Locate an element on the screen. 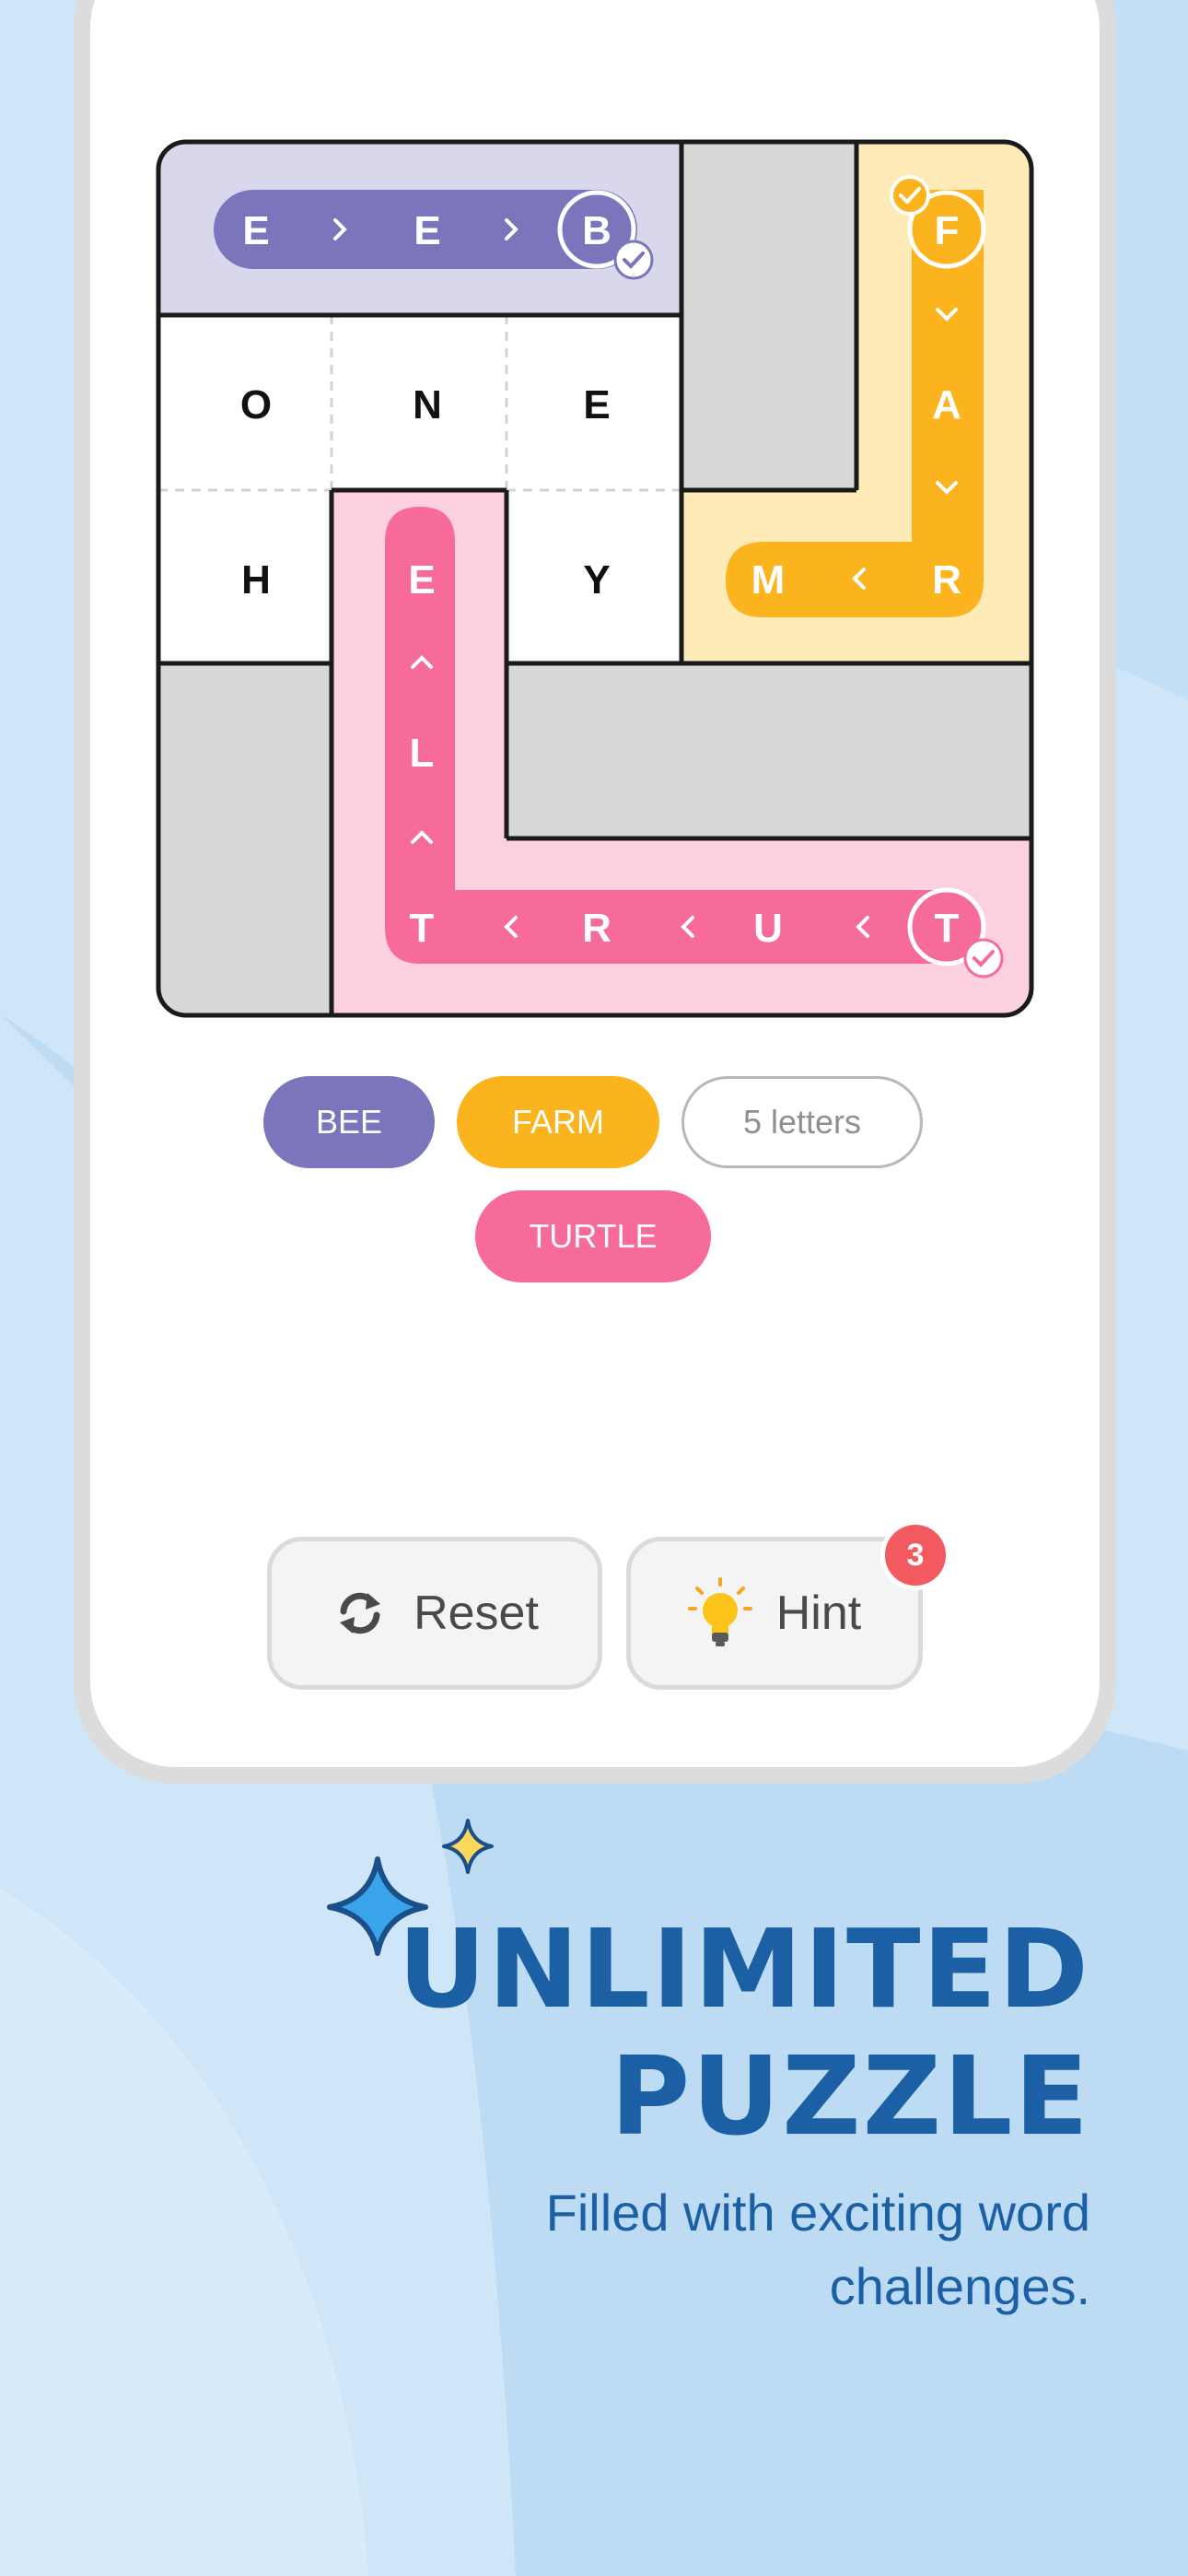  cell-letter: H is located at coordinates (256, 580).